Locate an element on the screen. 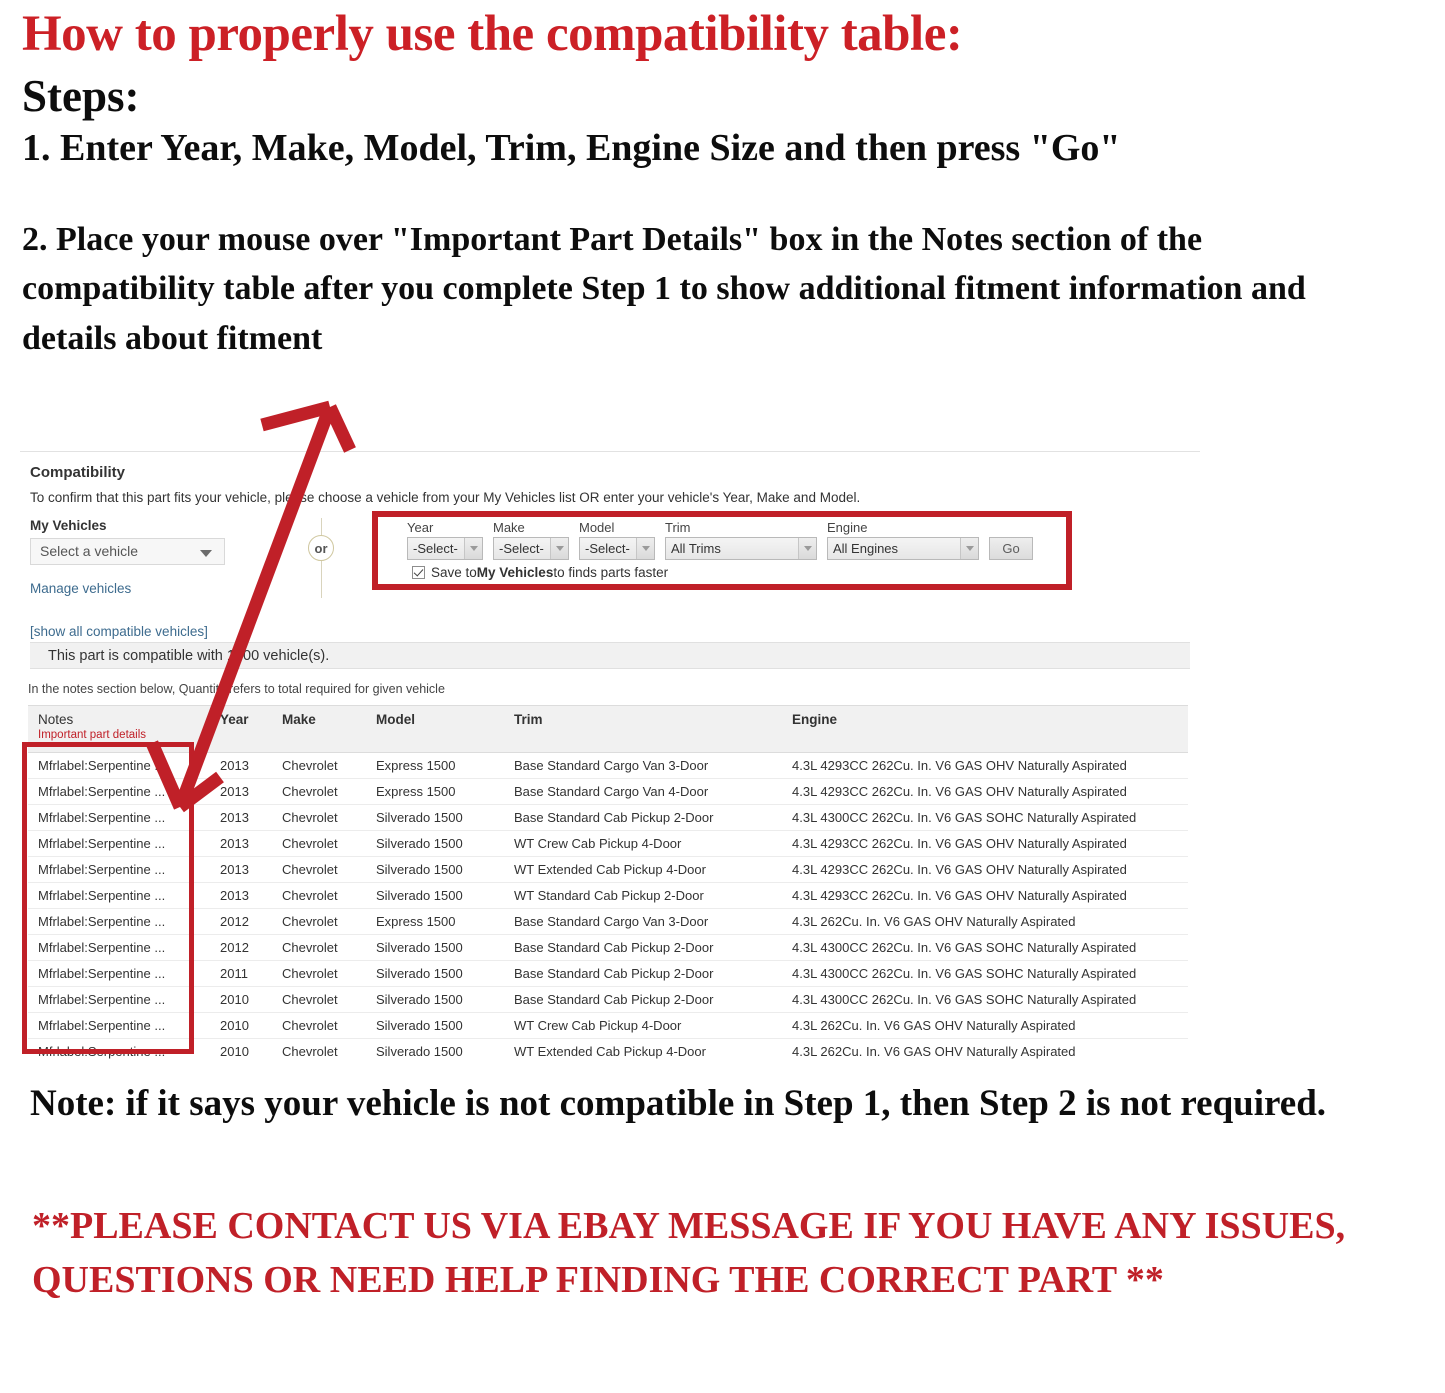 The image size is (1445, 1393). show-all-compatible-vehicles-link: [show all compatible vehicles] is located at coordinates (160, 631).